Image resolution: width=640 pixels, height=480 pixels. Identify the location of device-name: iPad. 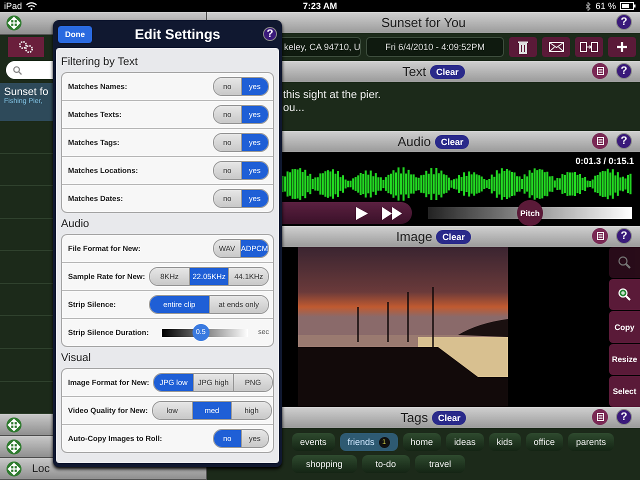
(13, 6).